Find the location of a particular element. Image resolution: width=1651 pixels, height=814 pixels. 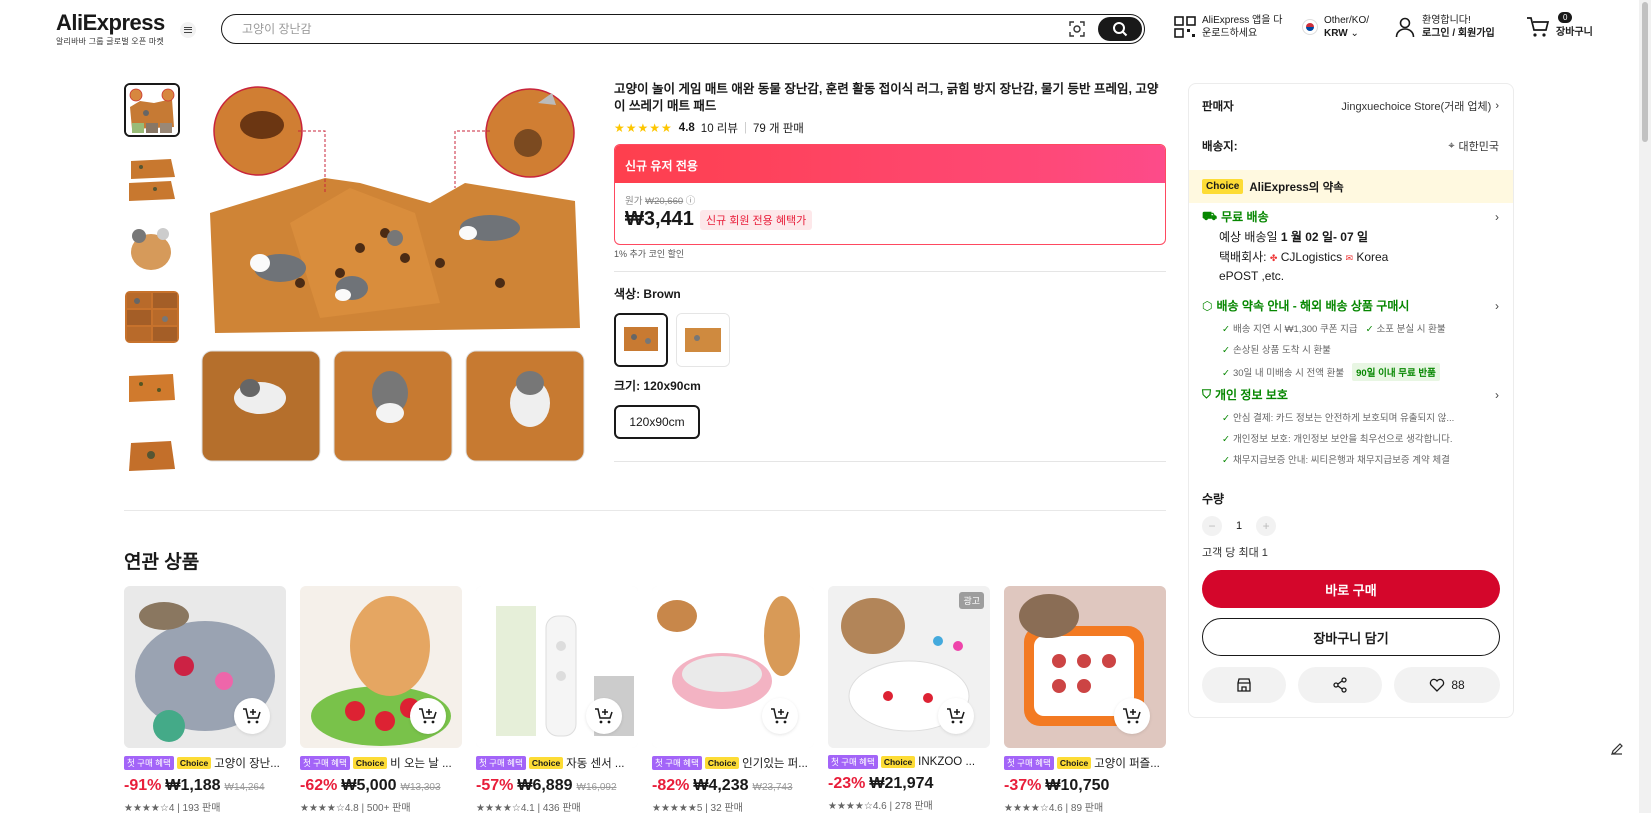

first-purchase-tag: 첫 구매 혜택 is located at coordinates (853, 762).